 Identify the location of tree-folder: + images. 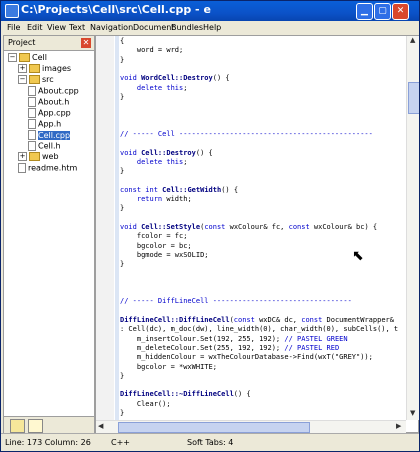
(44, 69).